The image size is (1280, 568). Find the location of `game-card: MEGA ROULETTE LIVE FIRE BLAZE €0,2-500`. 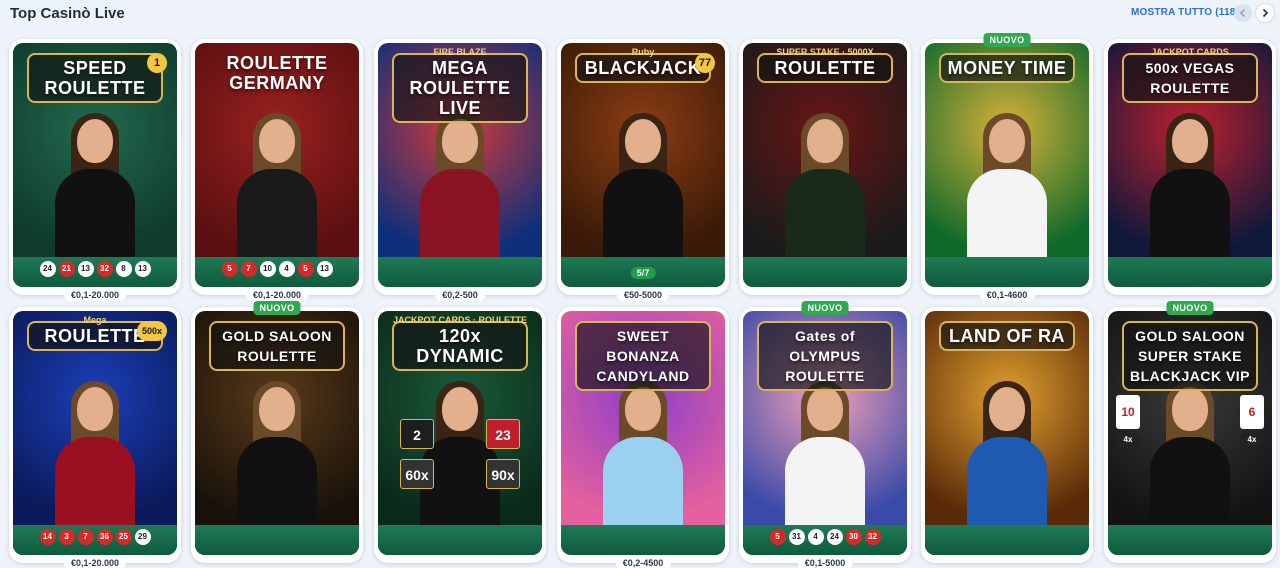

game-card: MEGA ROULETTE LIVE FIRE BLAZE €0,2-500 is located at coordinates (460, 170).